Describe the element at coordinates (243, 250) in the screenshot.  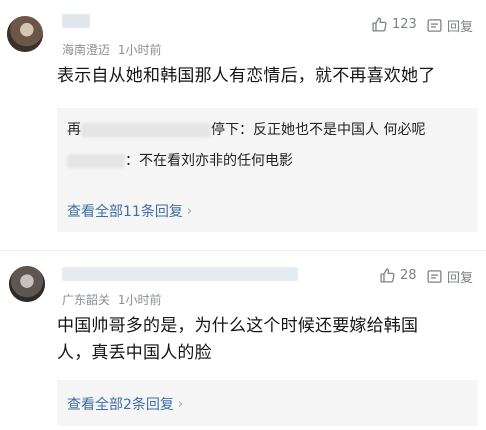
I see `comment-divider` at that location.